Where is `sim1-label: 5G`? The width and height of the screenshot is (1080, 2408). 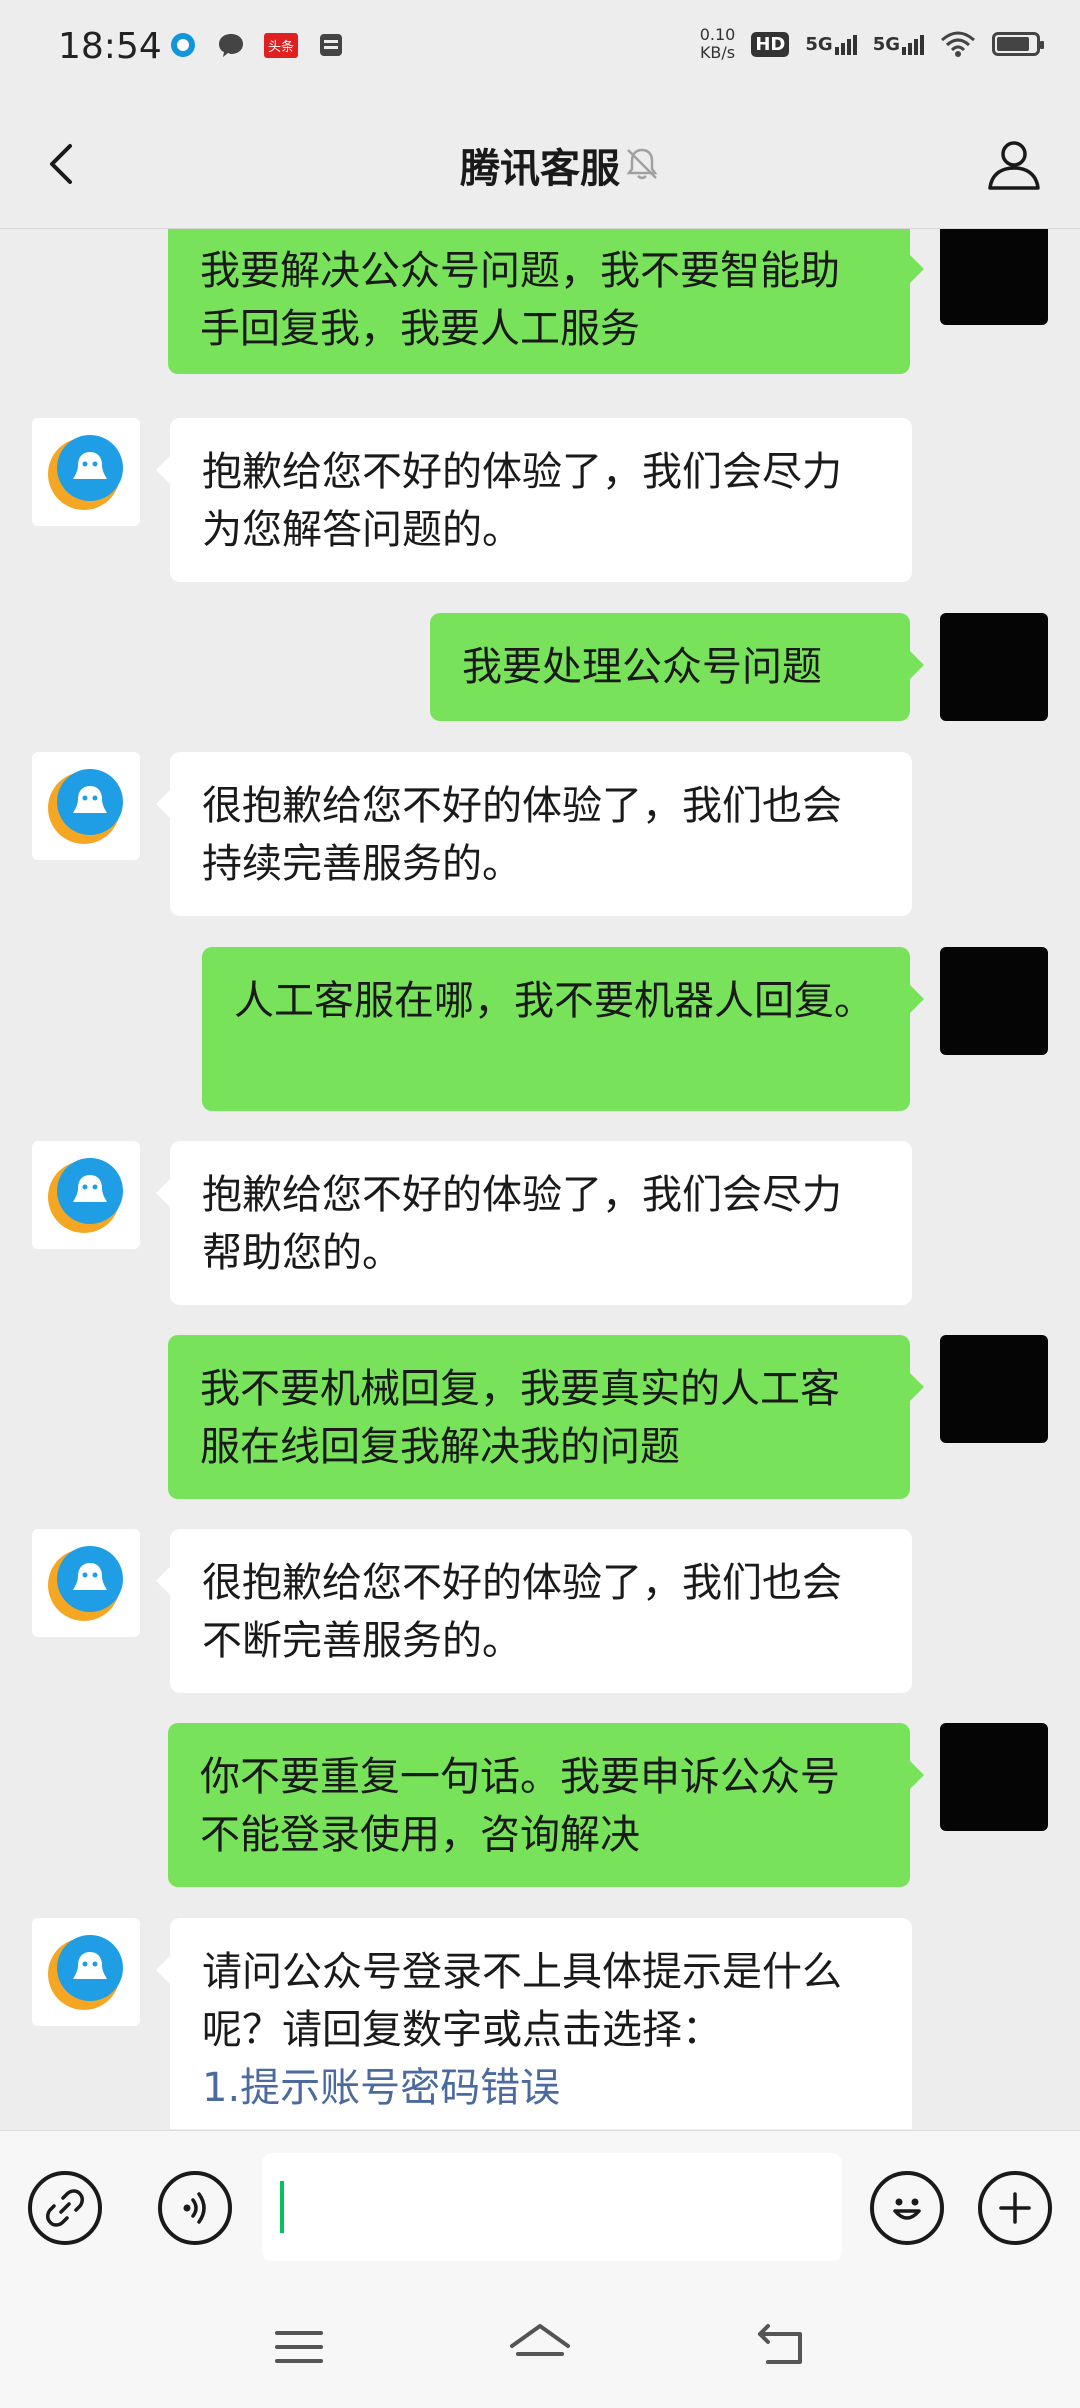
sim1-label: 5G is located at coordinates (819, 44).